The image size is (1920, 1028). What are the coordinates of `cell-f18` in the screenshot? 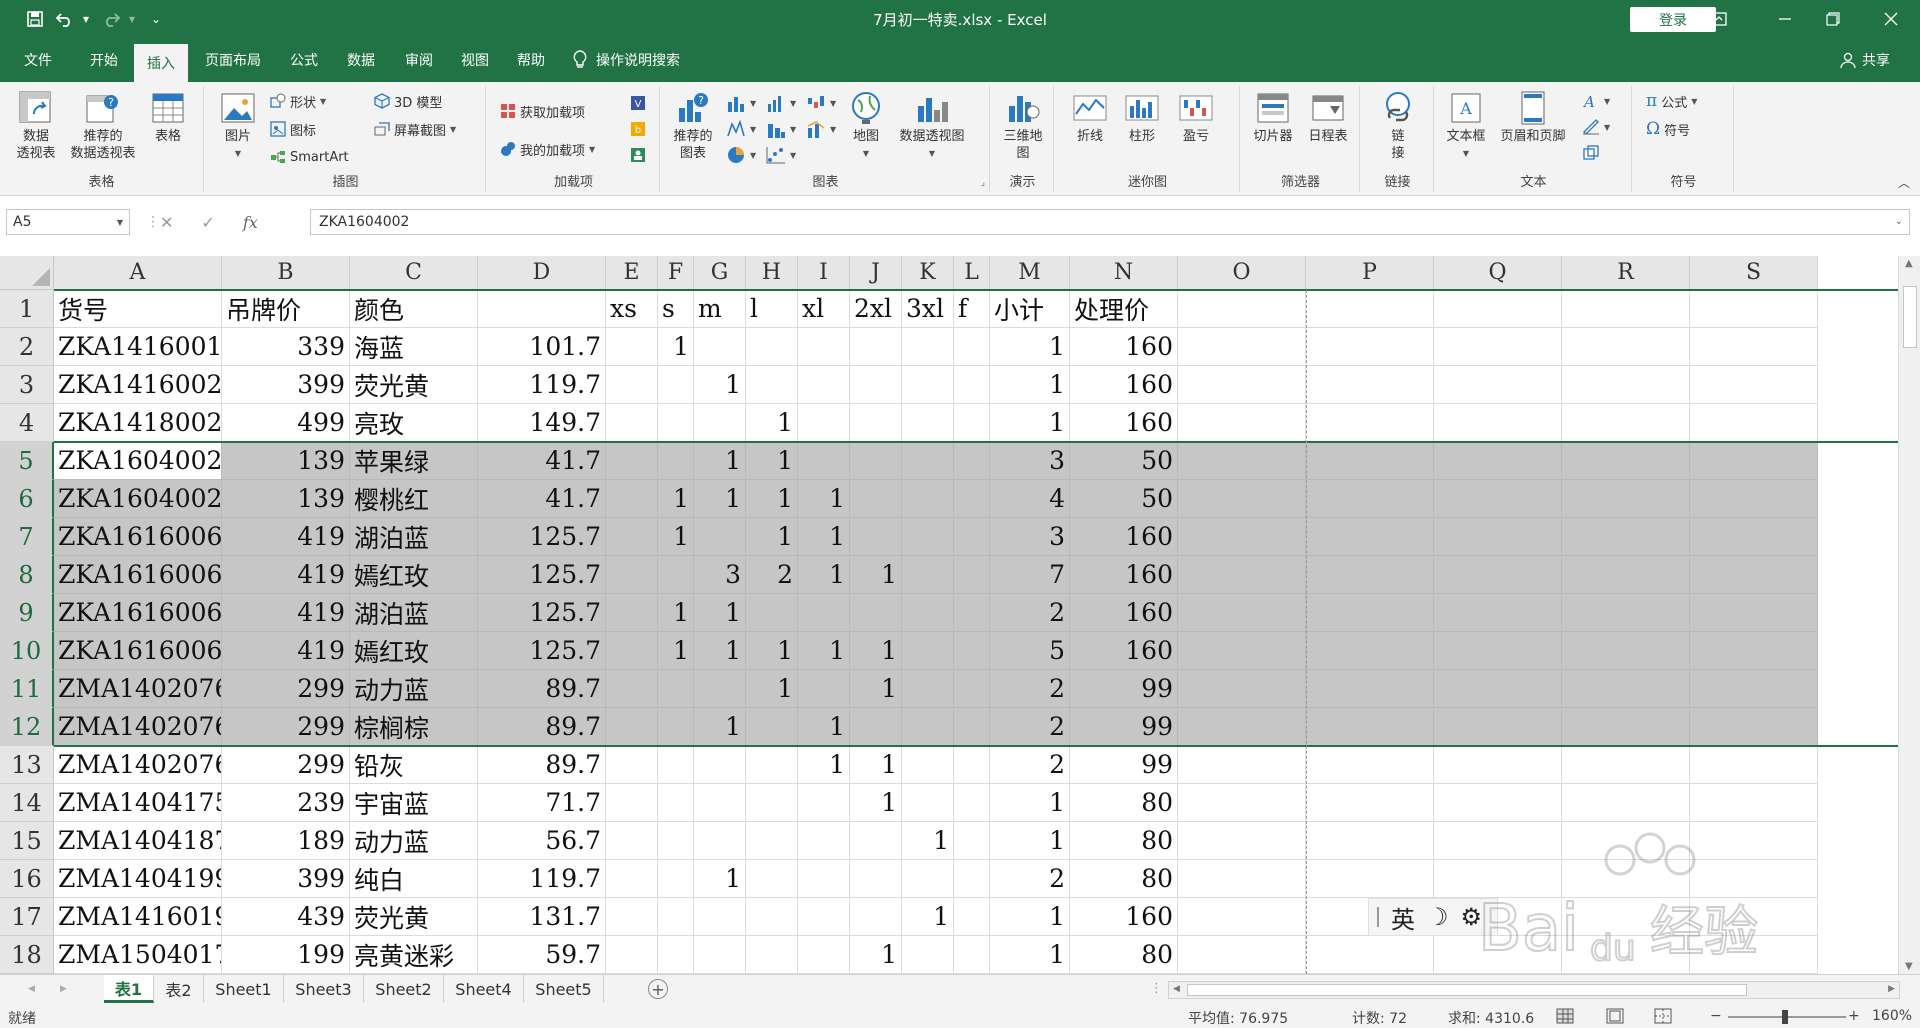 It's located at (676, 955).